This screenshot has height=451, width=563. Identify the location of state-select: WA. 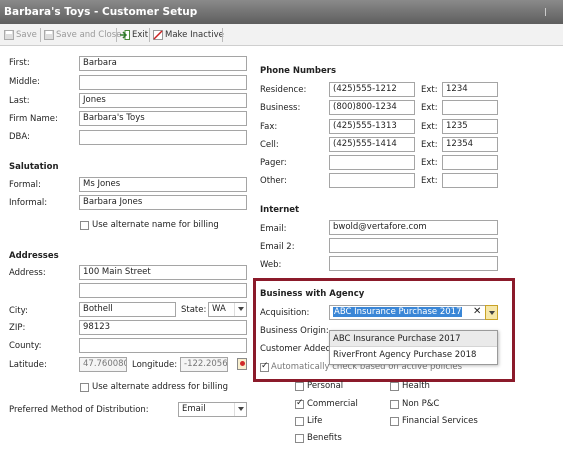
(227, 309).